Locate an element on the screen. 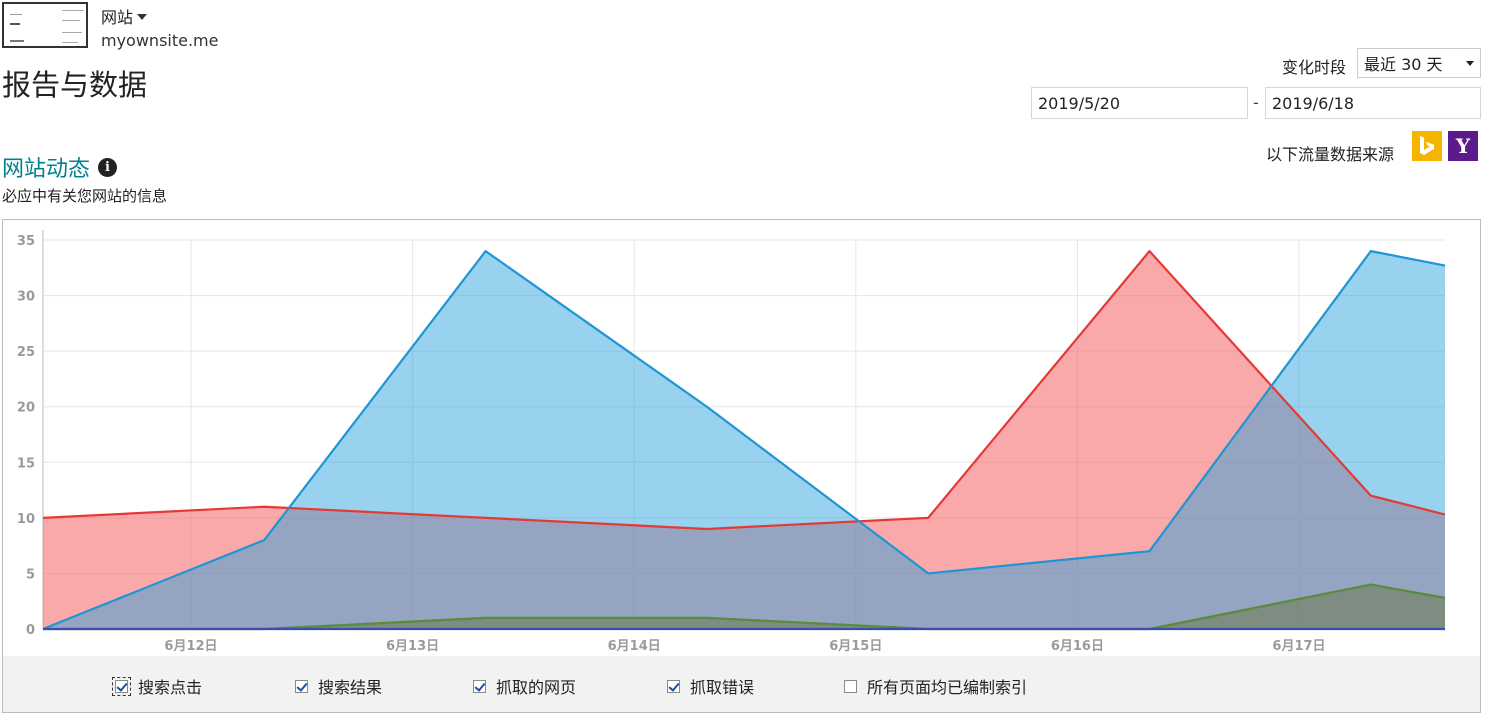 The width and height of the screenshot is (1490, 724). info-icon: i is located at coordinates (108, 167).